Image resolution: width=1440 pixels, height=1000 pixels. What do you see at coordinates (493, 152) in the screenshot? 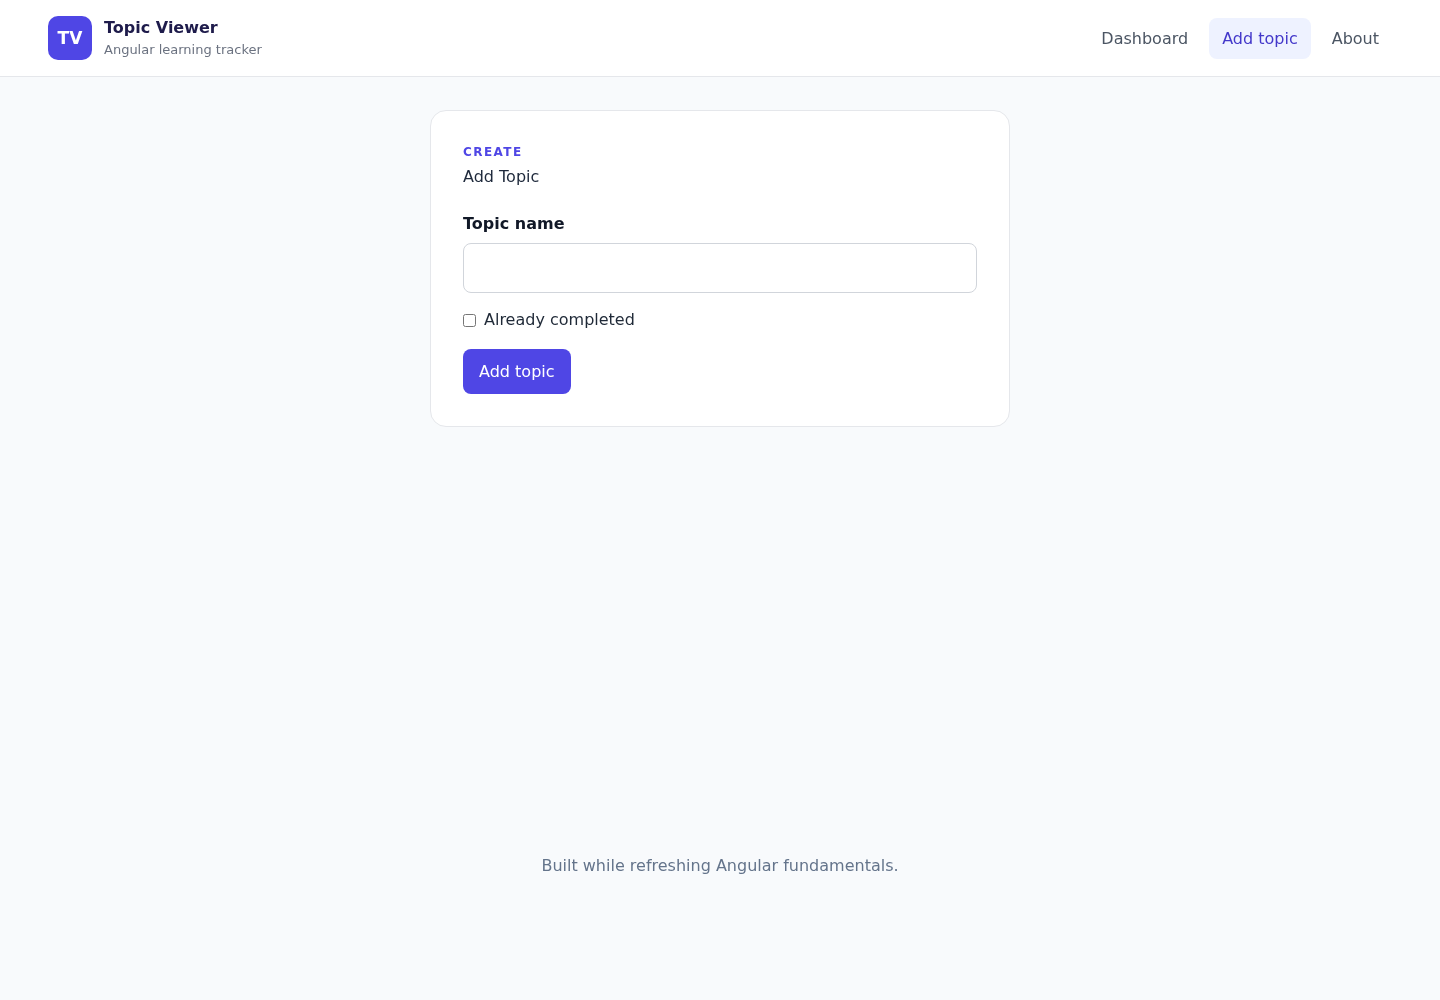
I see `section-eyebrow: CREATE` at bounding box center [493, 152].